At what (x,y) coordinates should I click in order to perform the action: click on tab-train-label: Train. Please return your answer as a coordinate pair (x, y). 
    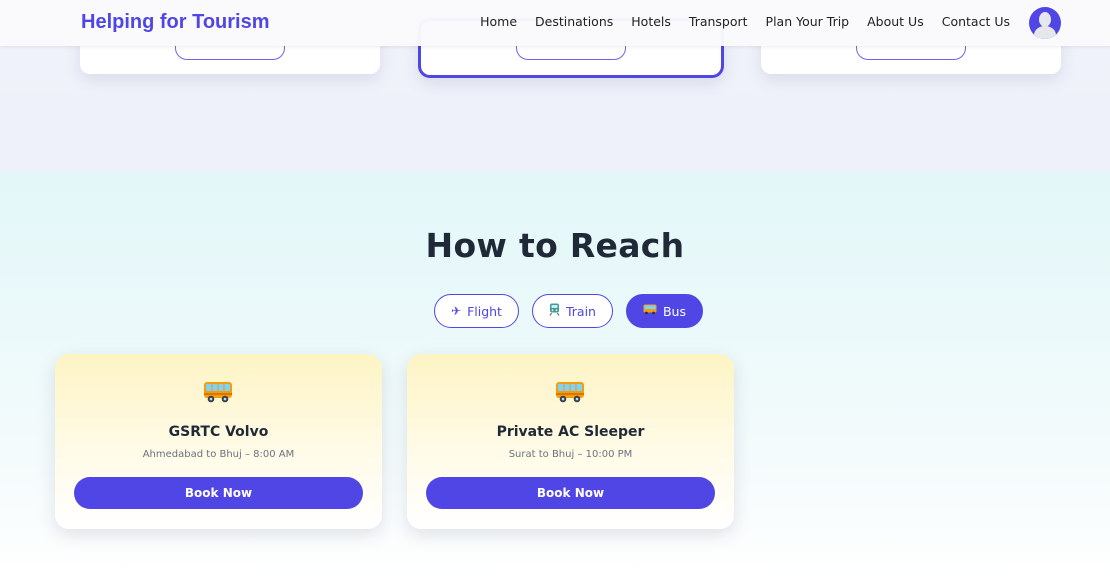
    Looking at the image, I should click on (580, 311).